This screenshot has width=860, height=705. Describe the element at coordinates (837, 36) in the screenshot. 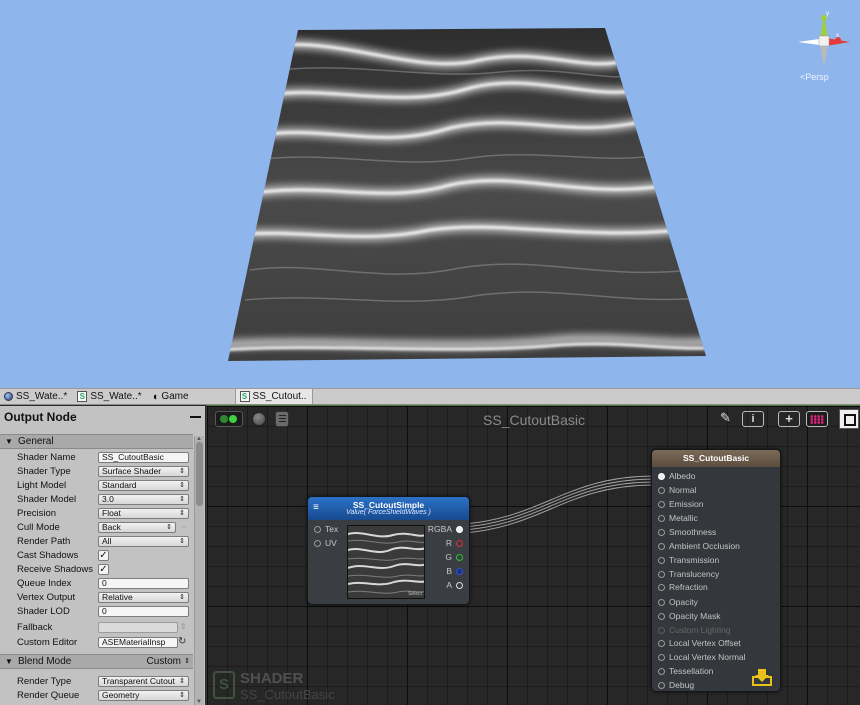

I see `svg-text: x` at that location.